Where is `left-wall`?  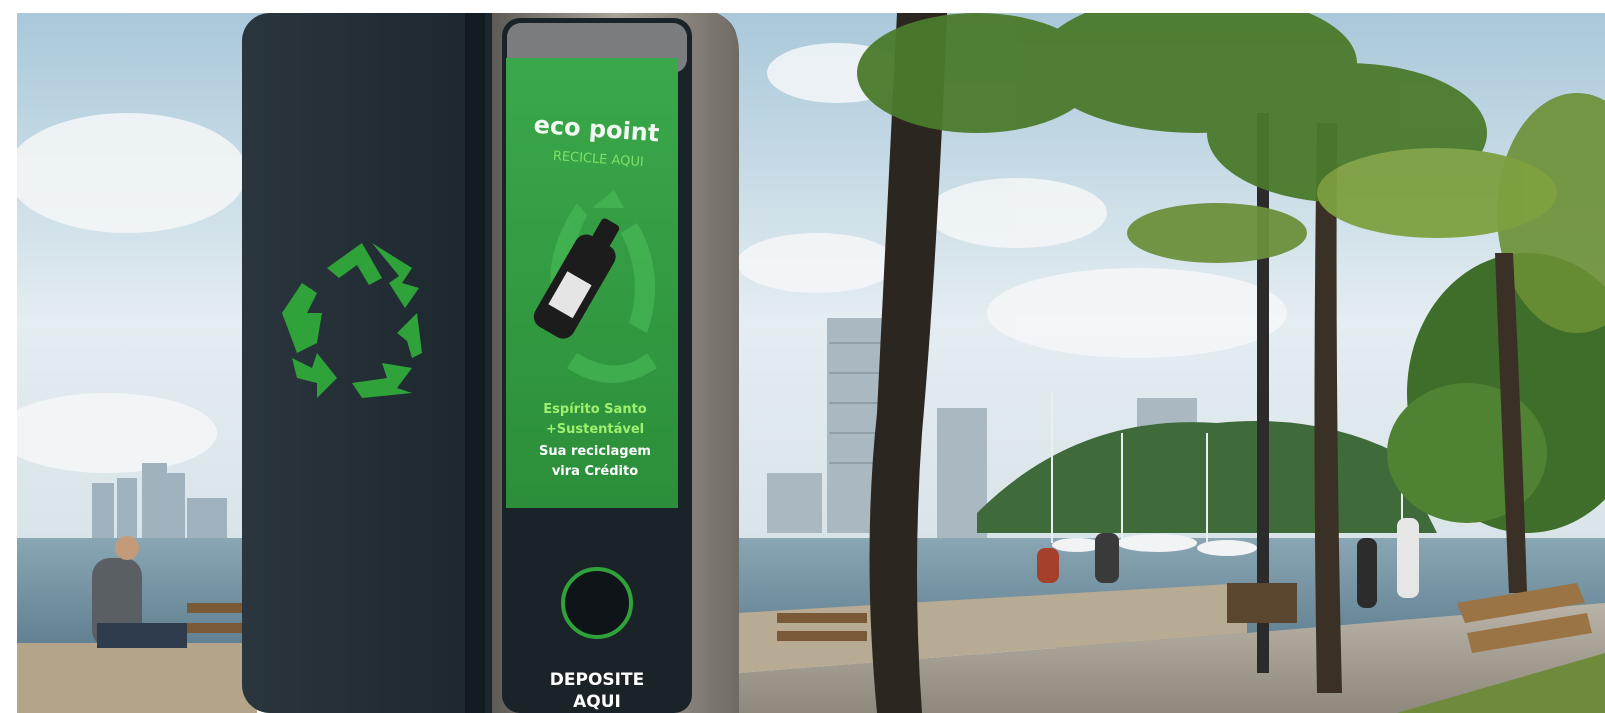
left-wall is located at coordinates (137, 678).